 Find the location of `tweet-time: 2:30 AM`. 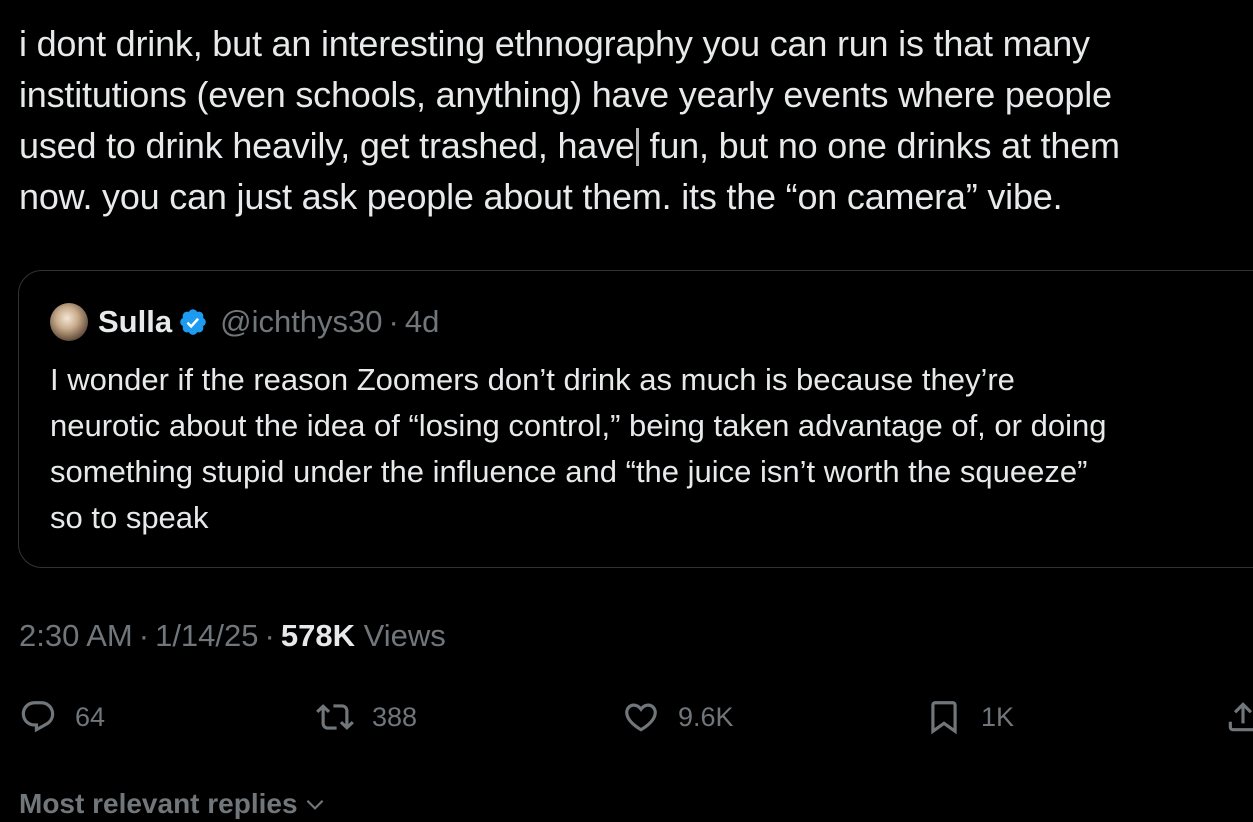

tweet-time: 2:30 AM is located at coordinates (76, 635).